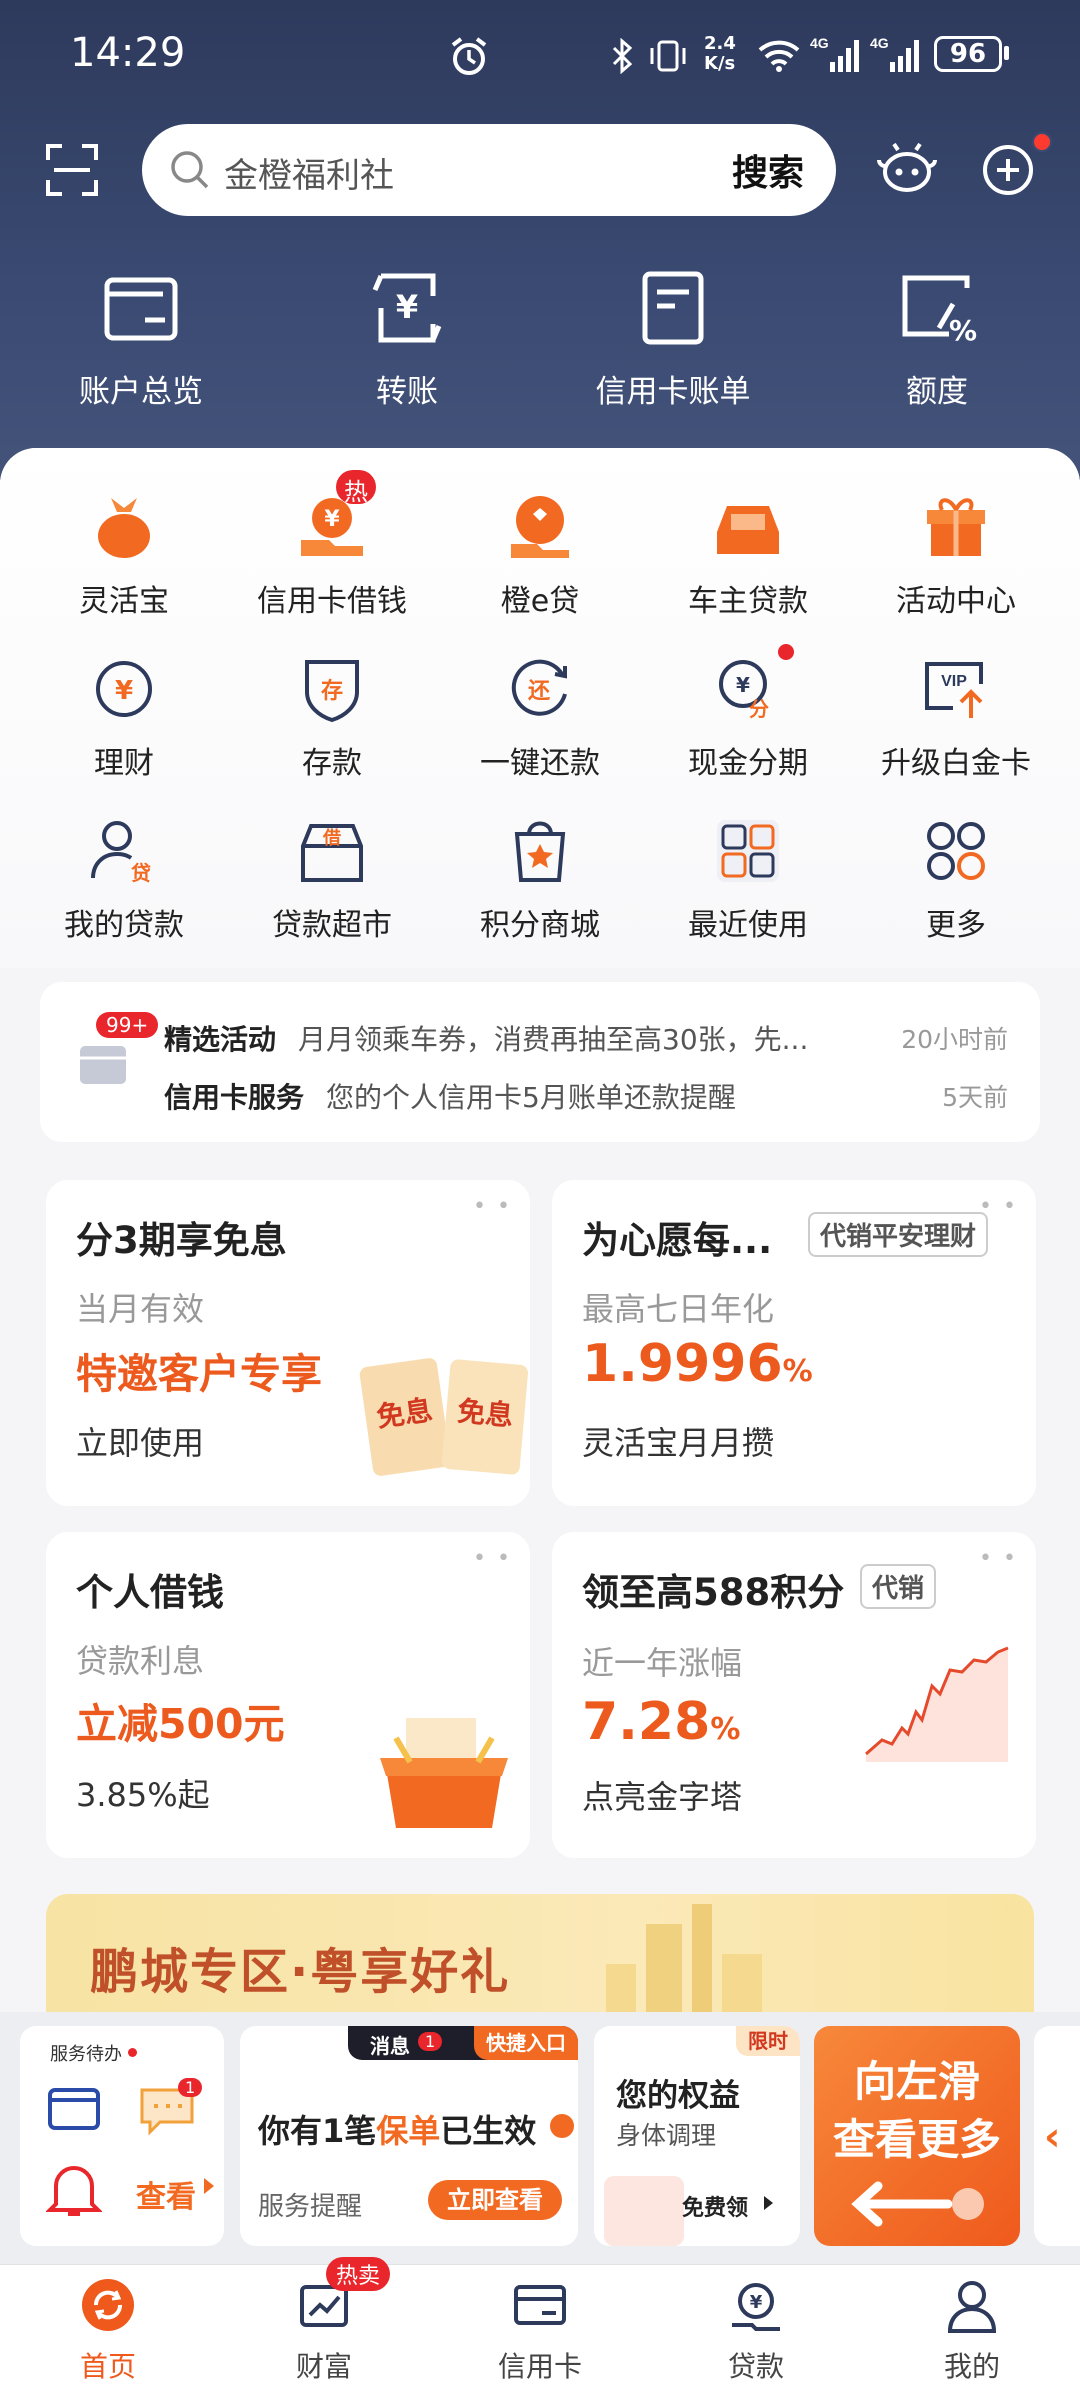  Describe the element at coordinates (748, 851) in the screenshot. I see `recent-apps-icon` at that location.